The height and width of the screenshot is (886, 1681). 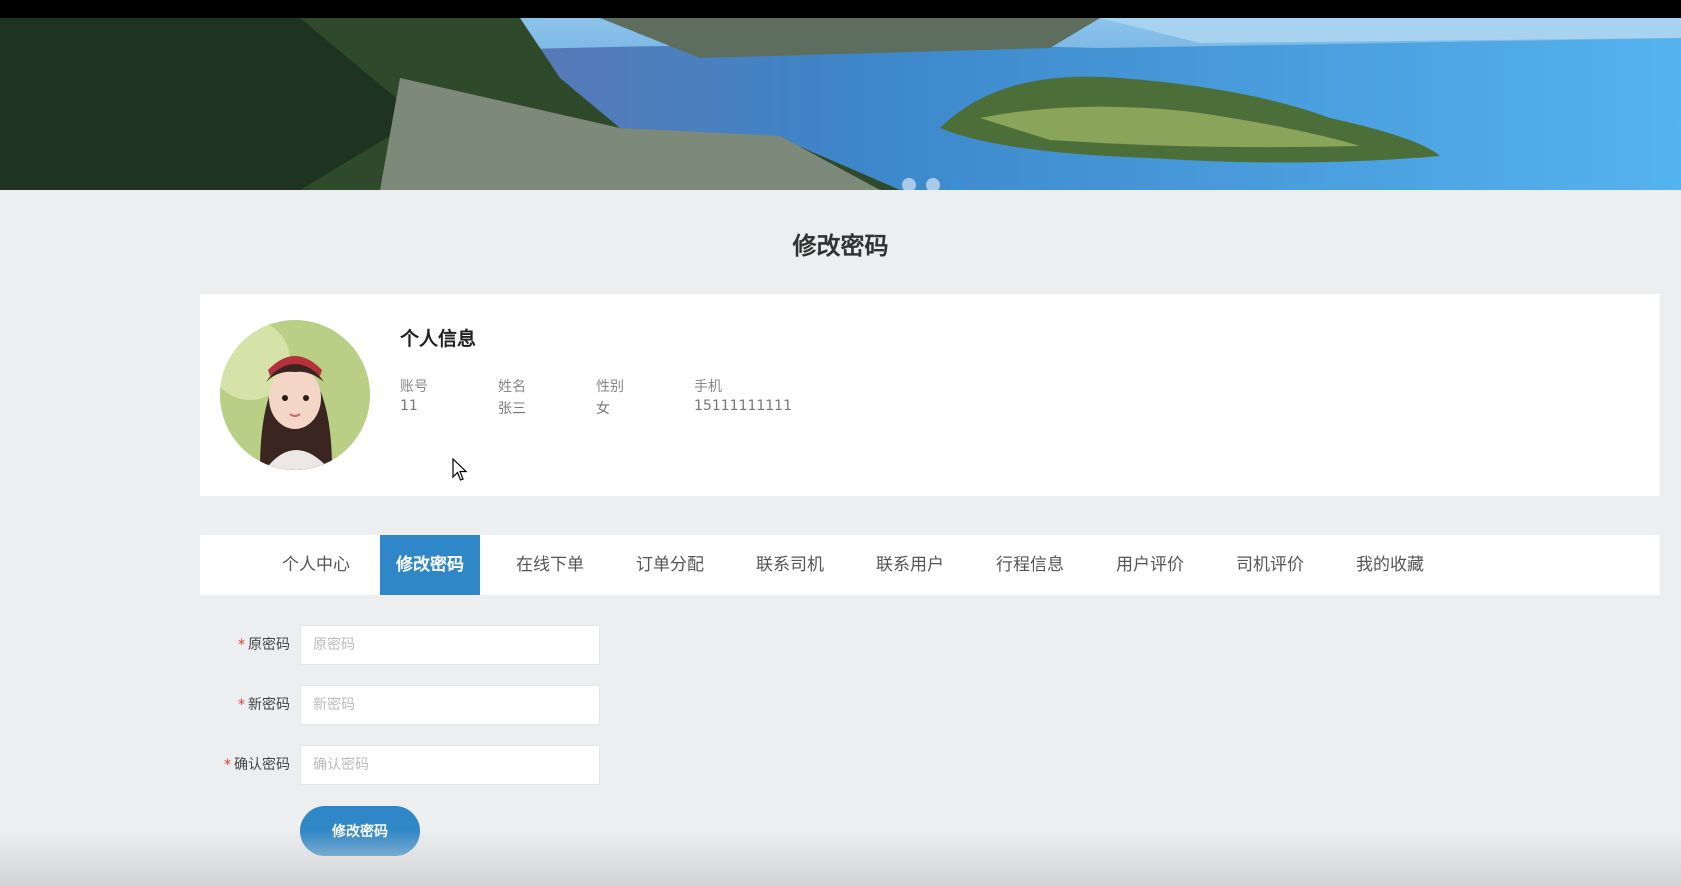 I want to click on tab-online-order: 在线下单, so click(x=550, y=565).